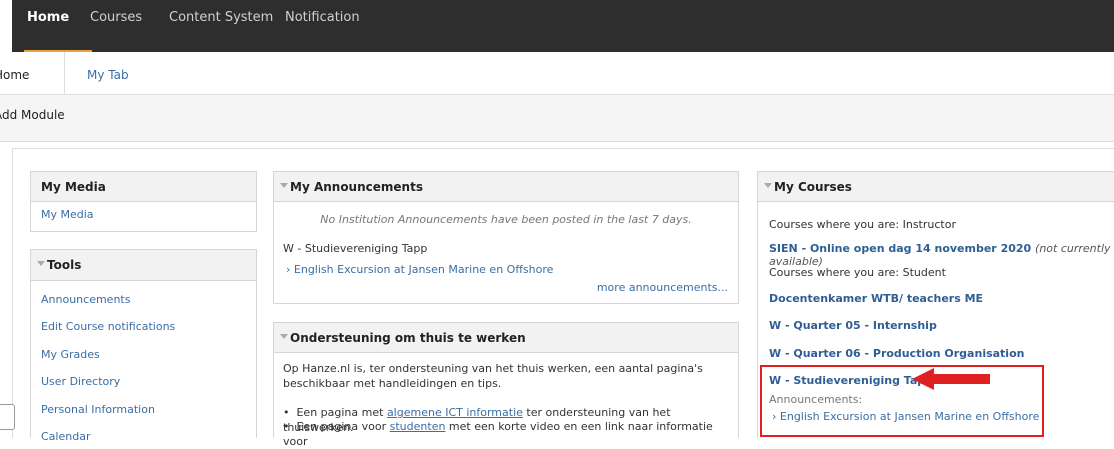  I want to click on module-title: My Announcements, so click(356, 187).